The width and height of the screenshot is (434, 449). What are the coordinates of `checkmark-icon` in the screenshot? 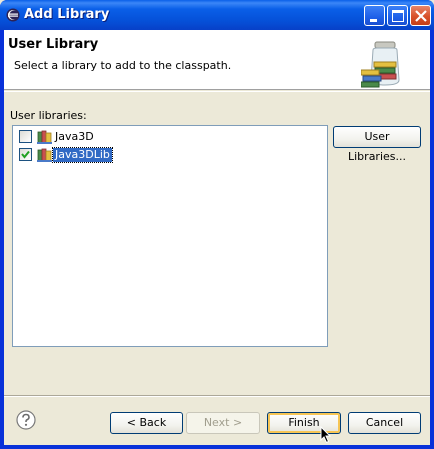 It's located at (25, 154).